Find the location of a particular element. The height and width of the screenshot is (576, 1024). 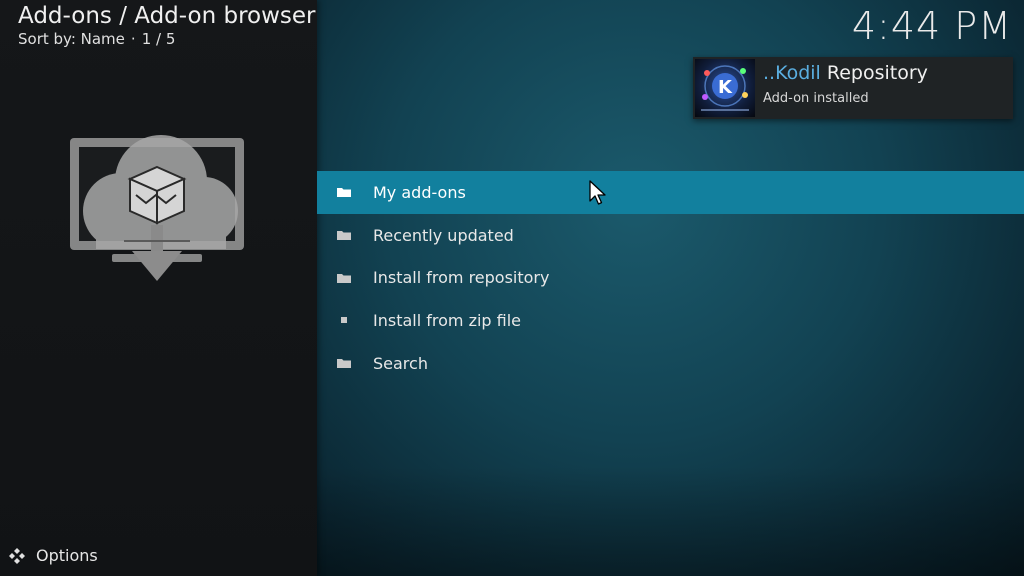

kodil-repository-logo: K is located at coordinates (725, 88).